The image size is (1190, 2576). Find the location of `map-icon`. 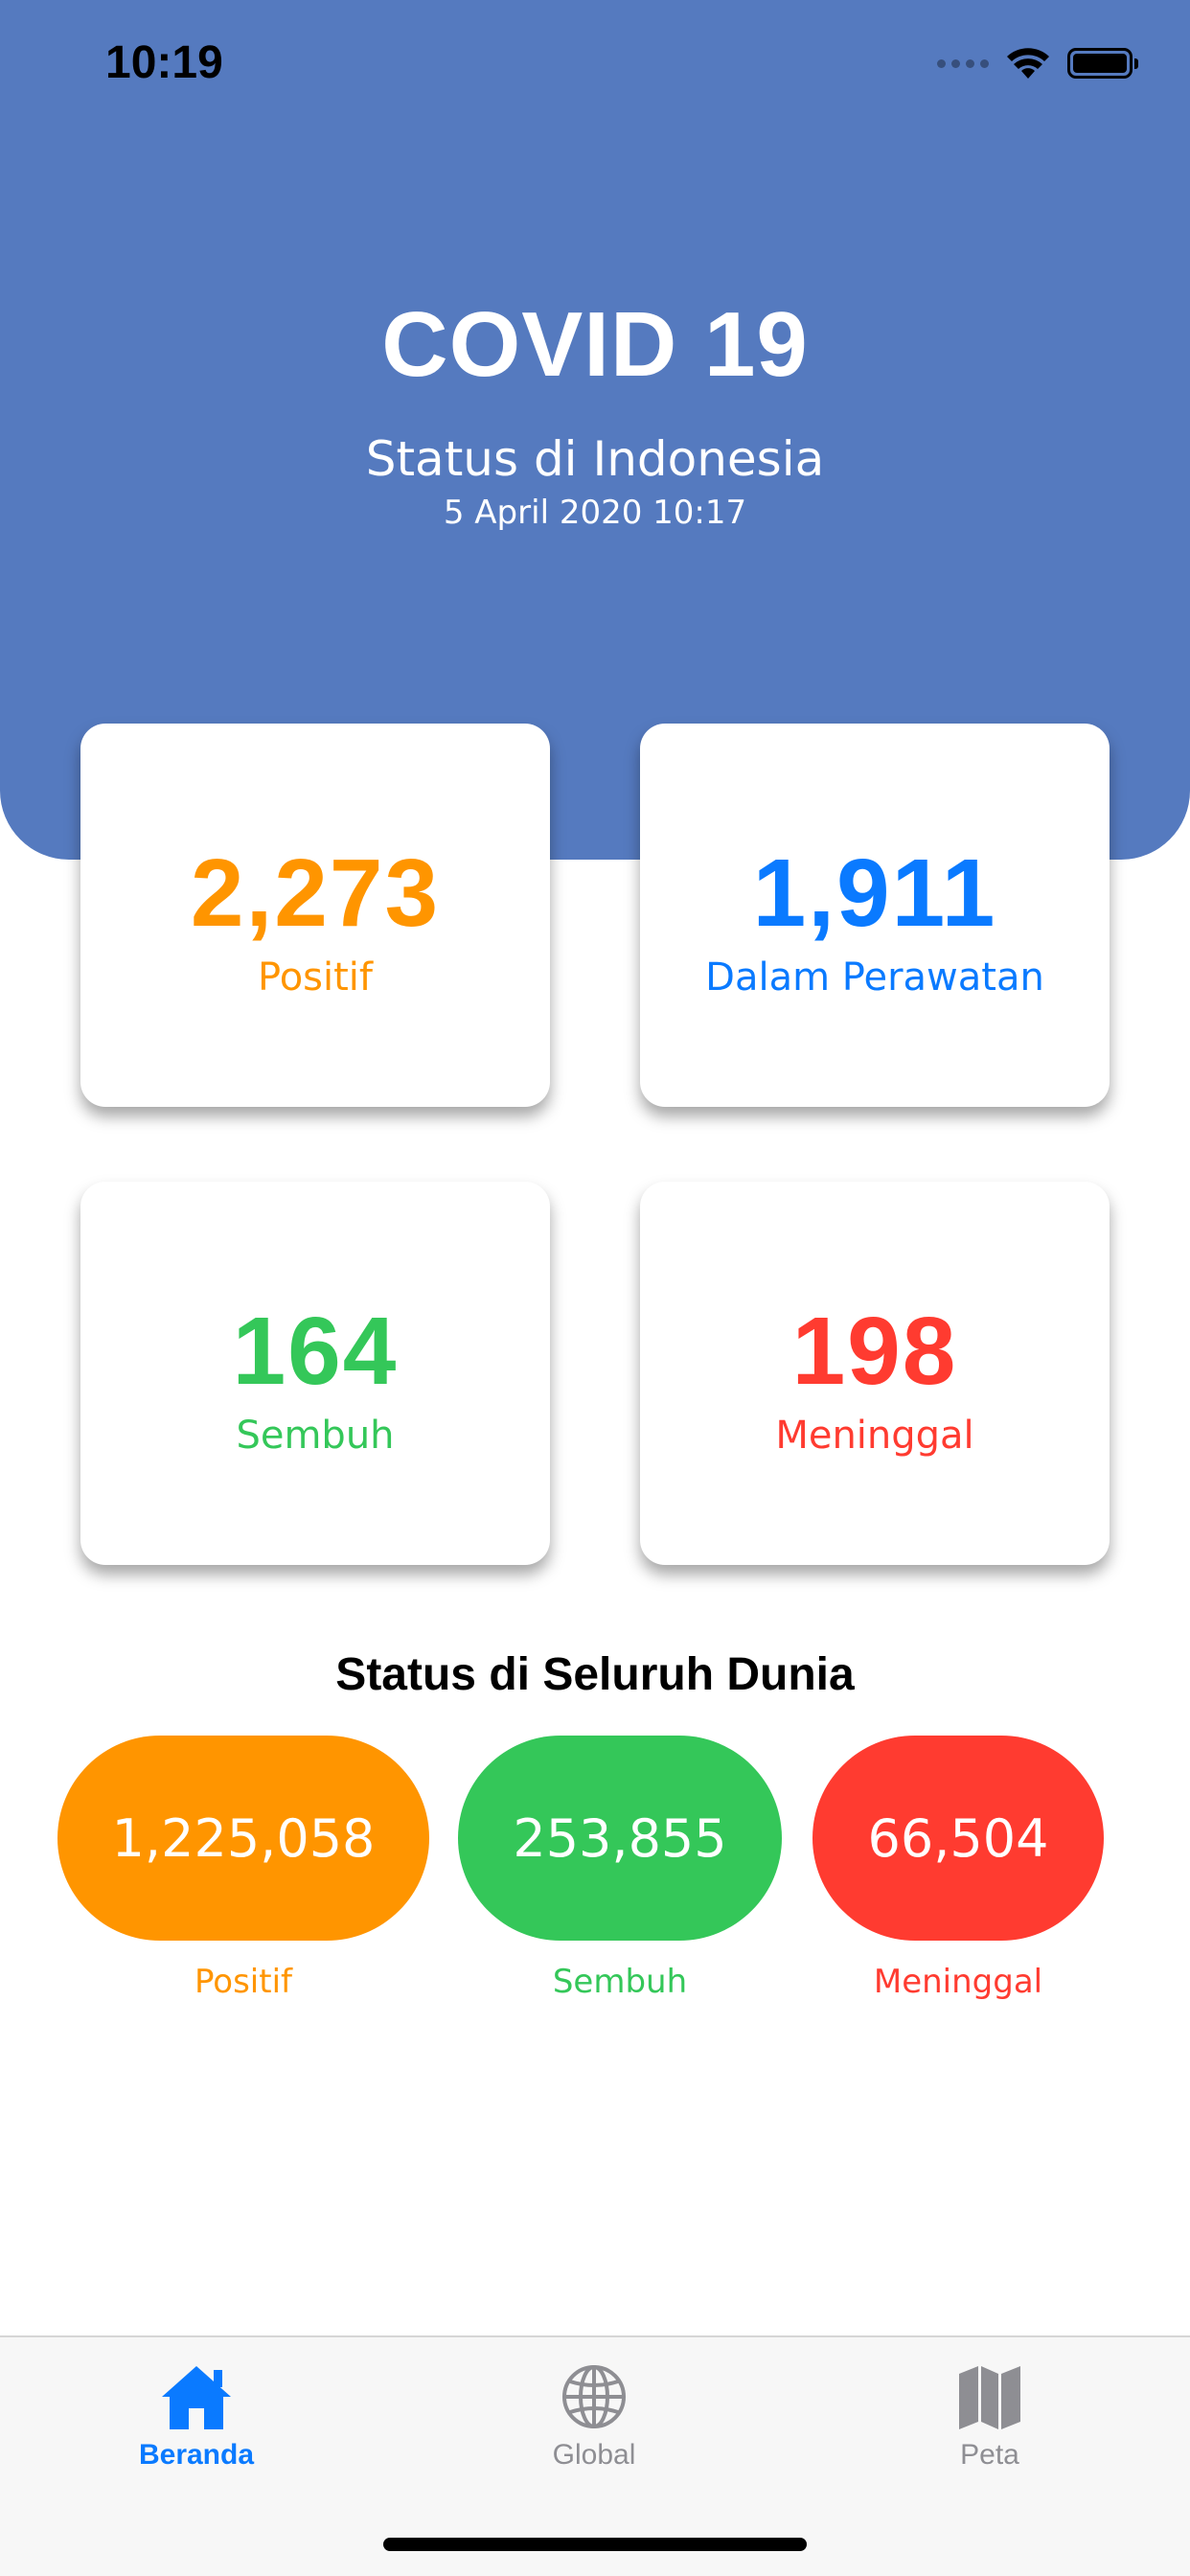

map-icon is located at coordinates (989, 2397).